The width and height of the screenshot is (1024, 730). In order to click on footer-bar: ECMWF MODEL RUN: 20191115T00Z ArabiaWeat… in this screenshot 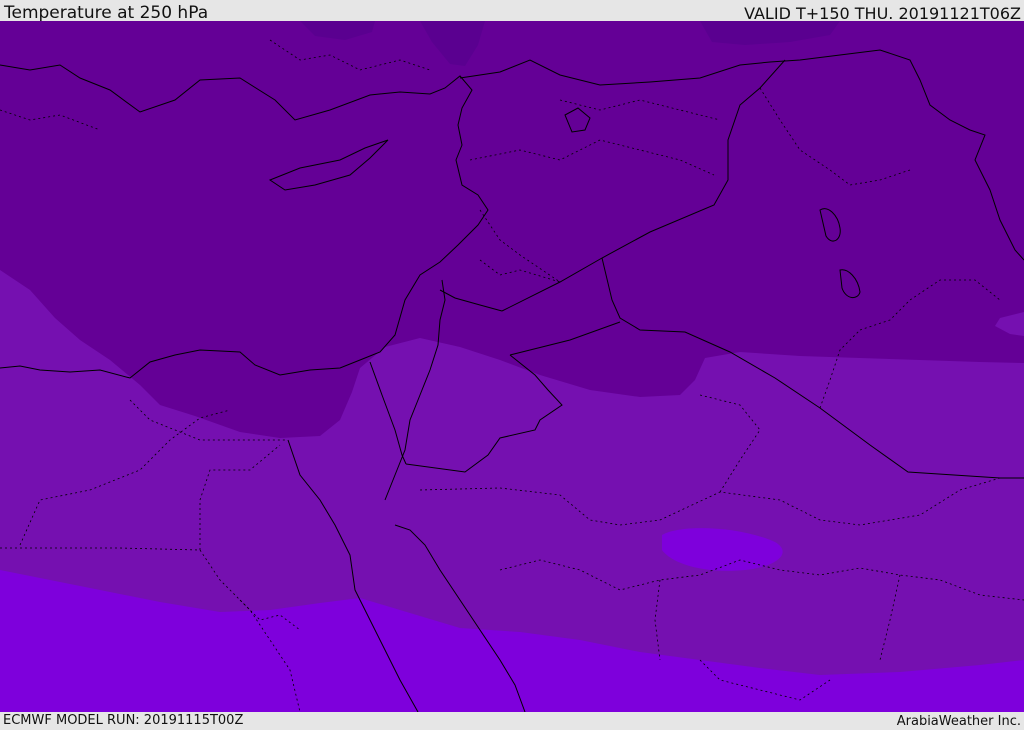, I will do `click(512, 720)`.